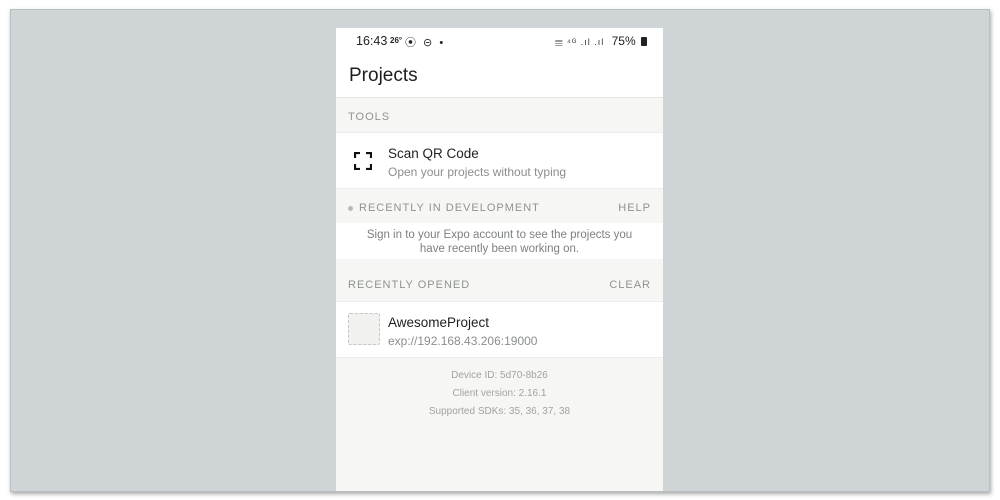  I want to click on recently-opened-header: RECENTLY OPENED CLEAR, so click(499, 280).